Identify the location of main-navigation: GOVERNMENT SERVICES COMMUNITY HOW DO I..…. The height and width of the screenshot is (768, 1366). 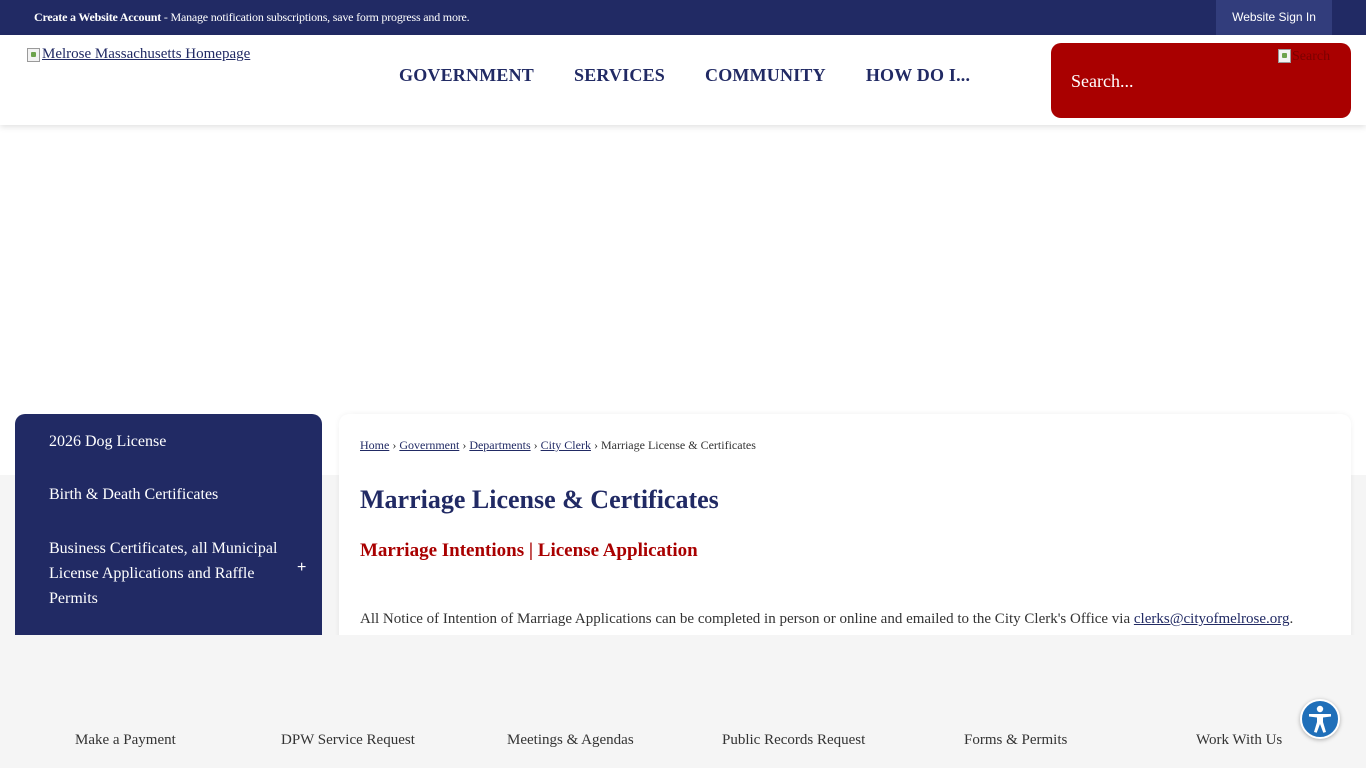
(684, 75).